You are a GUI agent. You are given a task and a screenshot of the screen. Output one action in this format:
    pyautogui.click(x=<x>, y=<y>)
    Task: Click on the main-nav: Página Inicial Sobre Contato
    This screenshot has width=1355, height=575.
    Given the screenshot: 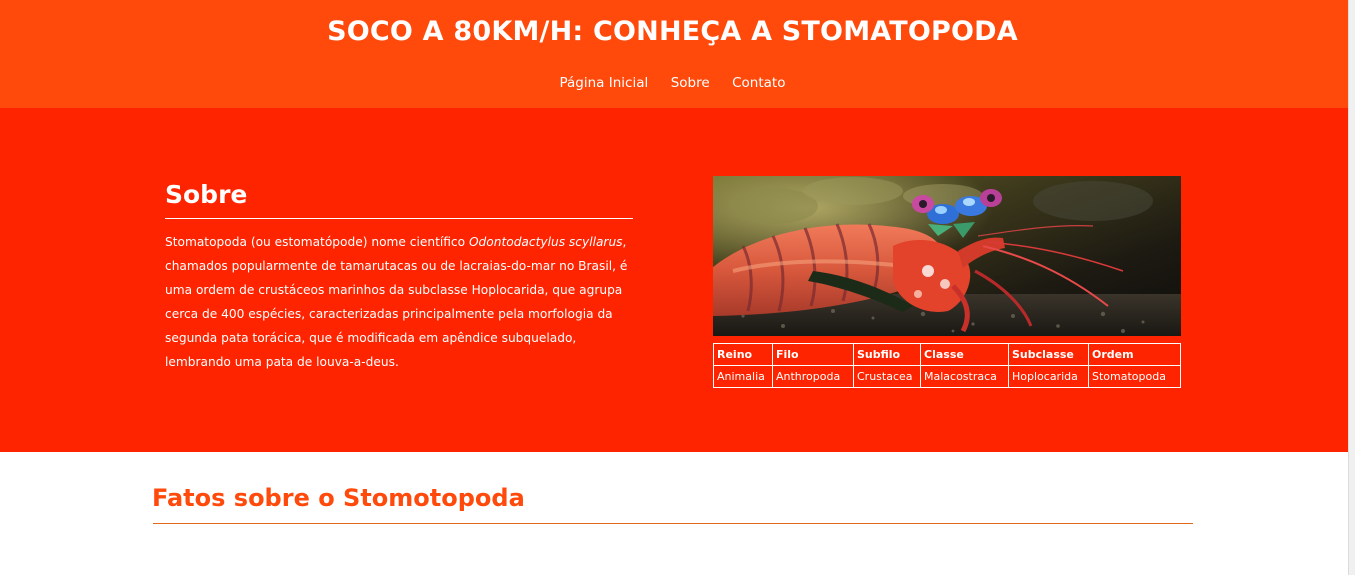 What is the action you would take?
    pyautogui.click(x=672, y=83)
    